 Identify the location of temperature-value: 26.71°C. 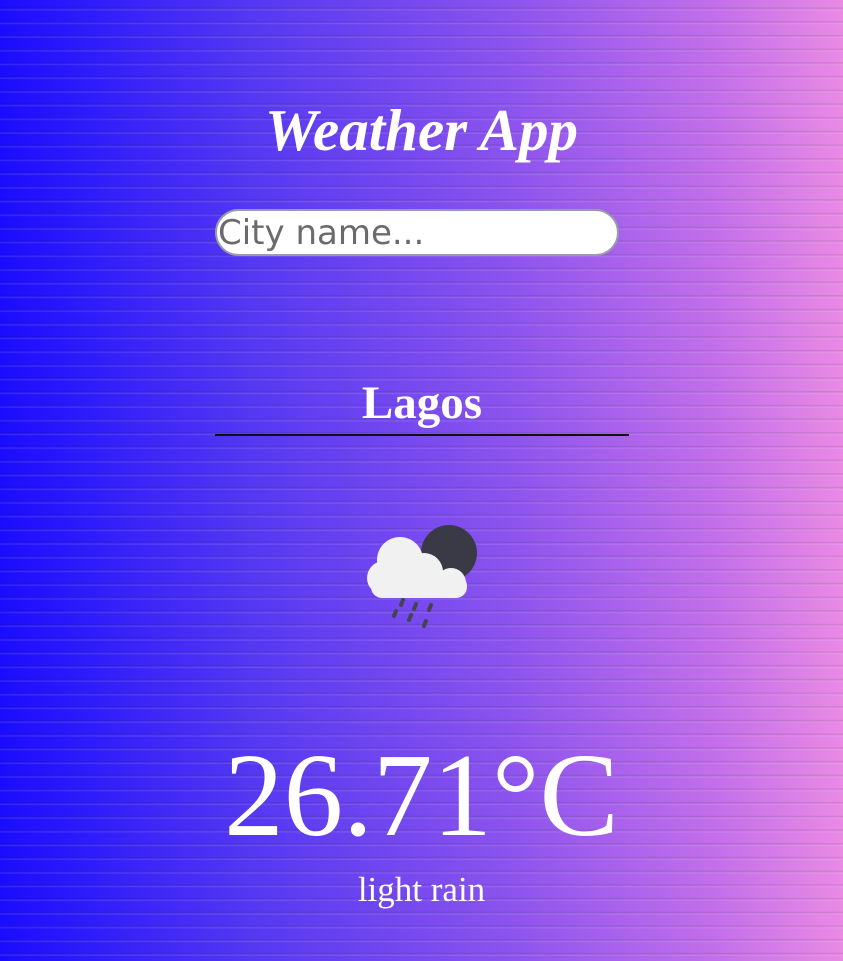
(421, 795).